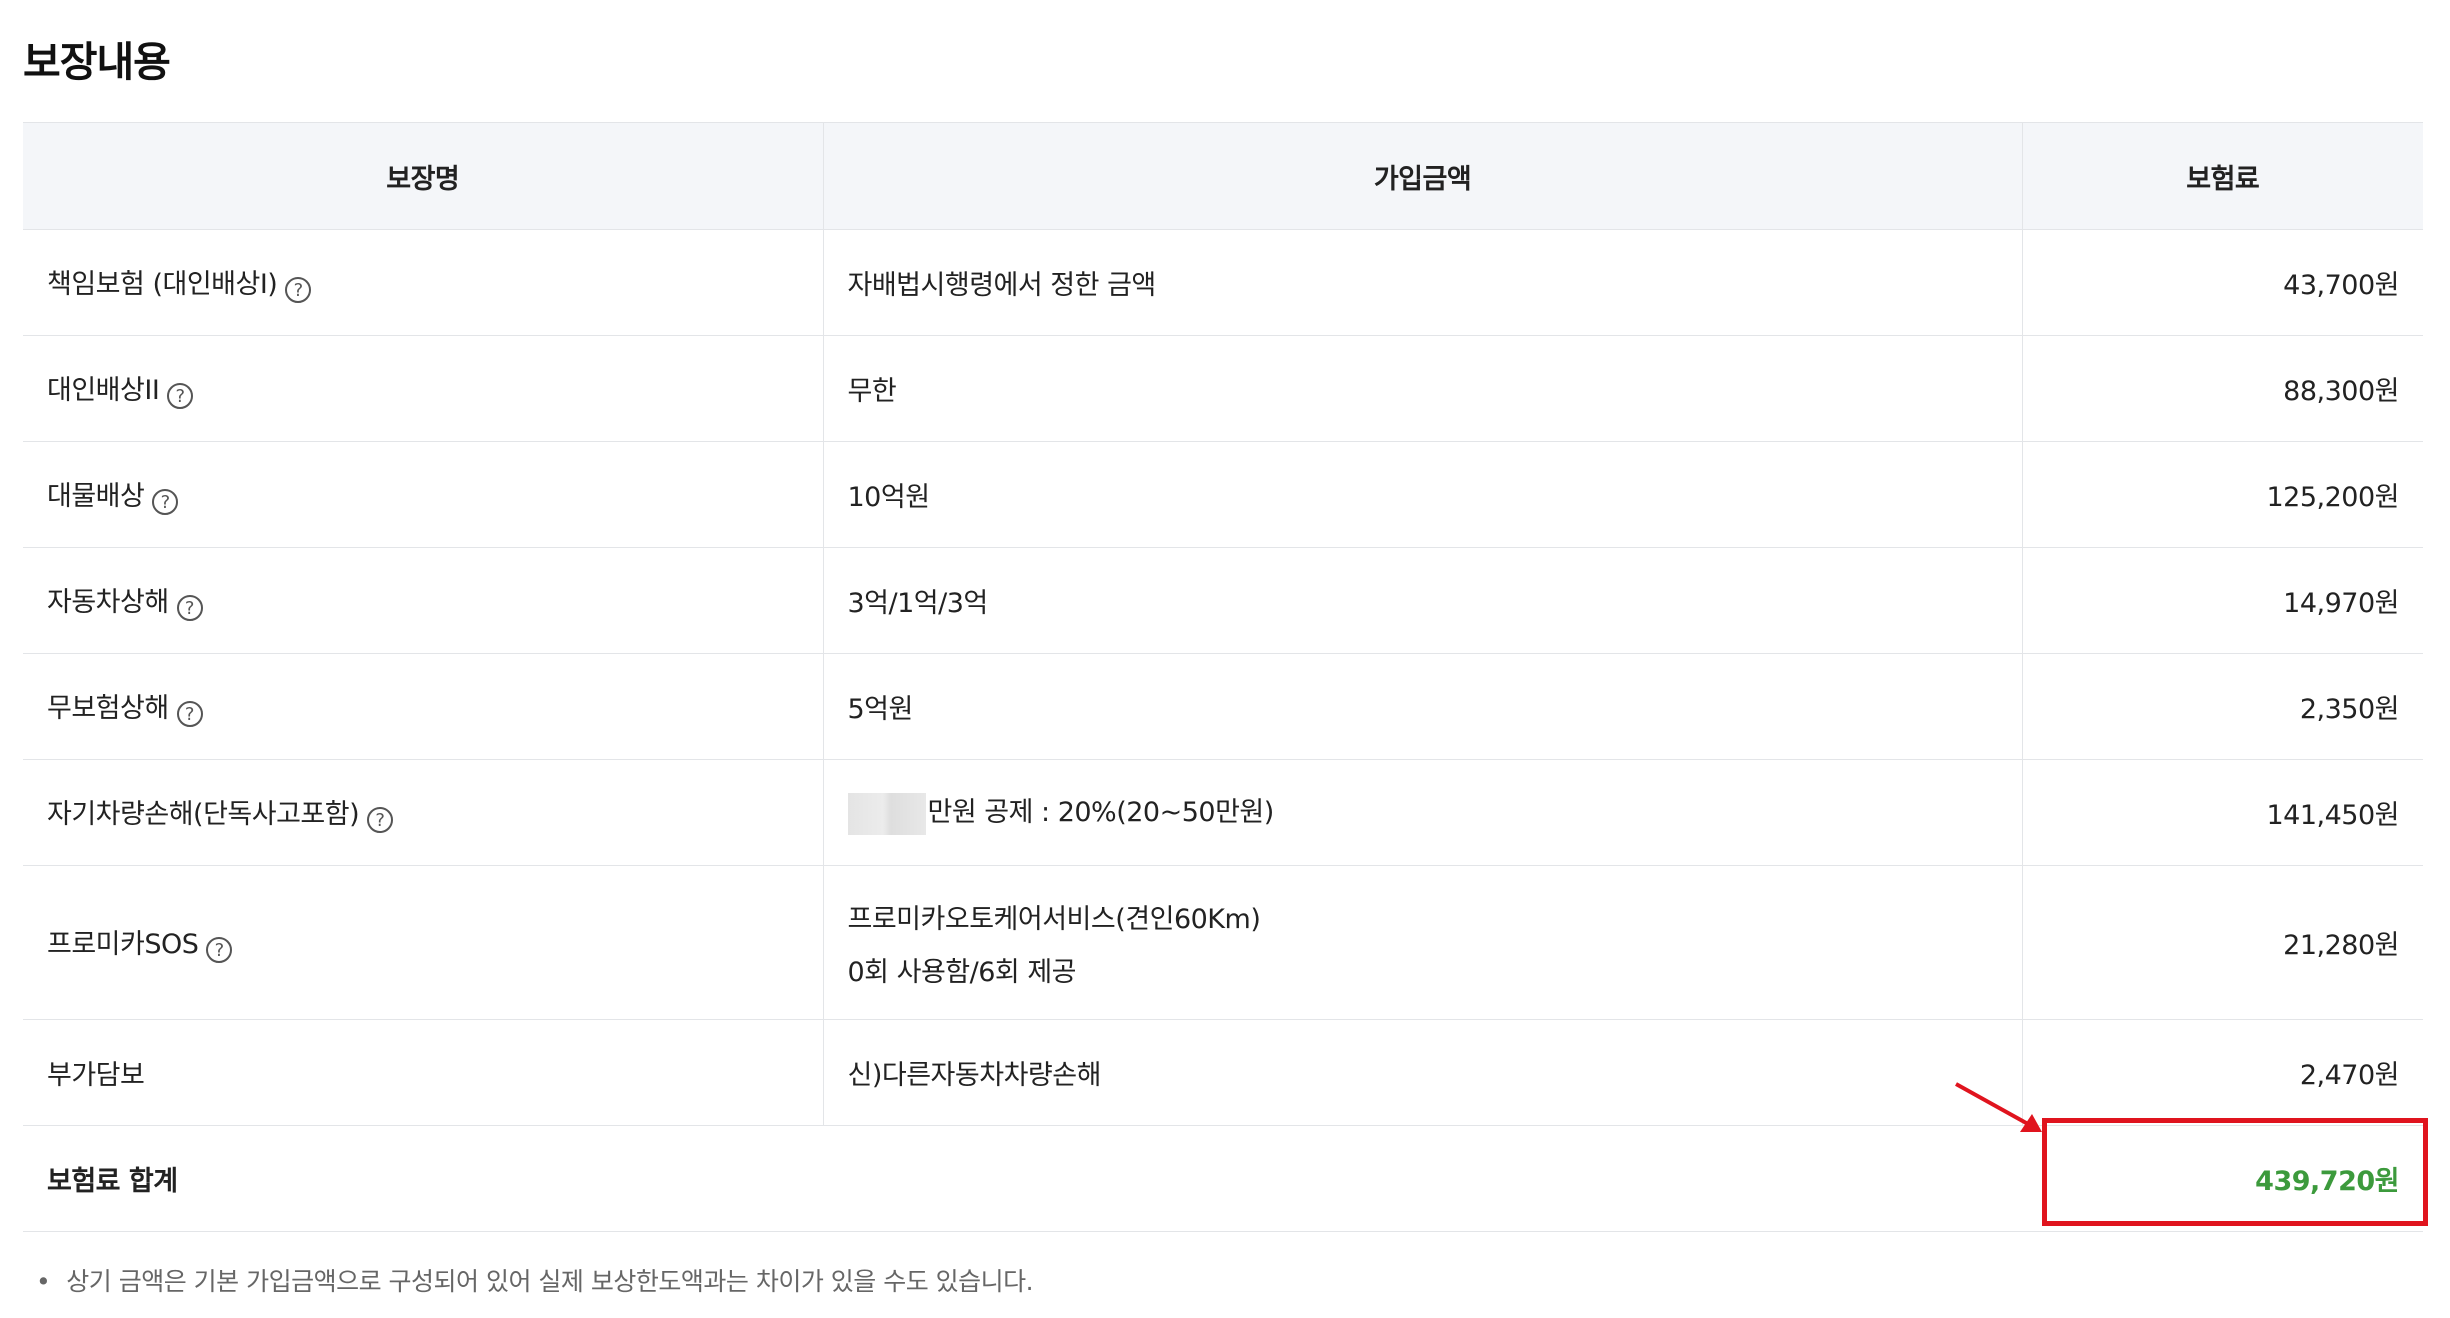 The width and height of the screenshot is (2450, 1318). What do you see at coordinates (1422, 1072) in the screenshot?
I see `coverage-amount: 신)다른자동차차량손해` at bounding box center [1422, 1072].